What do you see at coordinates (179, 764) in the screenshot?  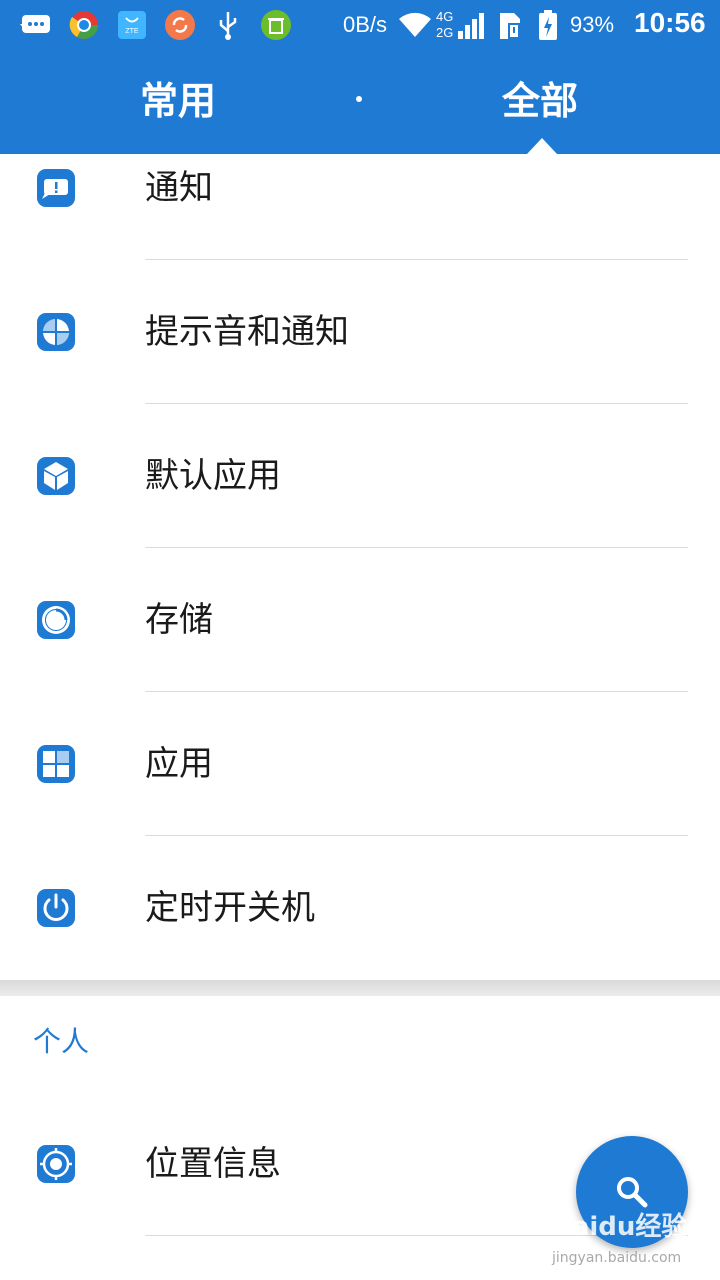 I see `settings-item-label: 应用` at bounding box center [179, 764].